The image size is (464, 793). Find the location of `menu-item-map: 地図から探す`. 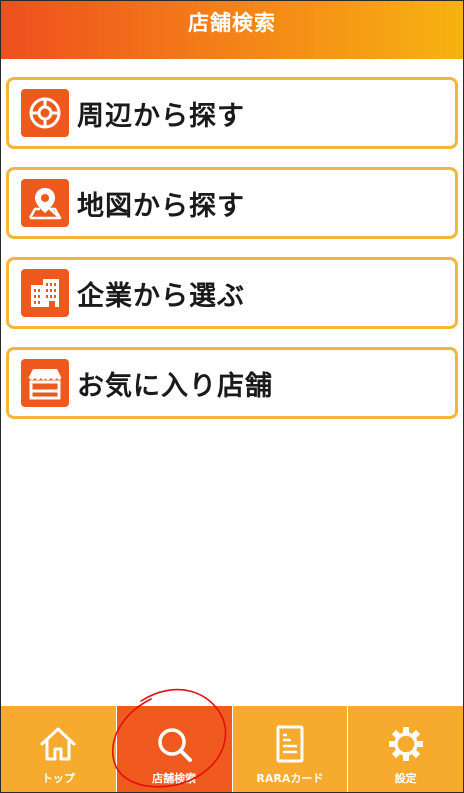

menu-item-map: 地図から探す is located at coordinates (232, 203).